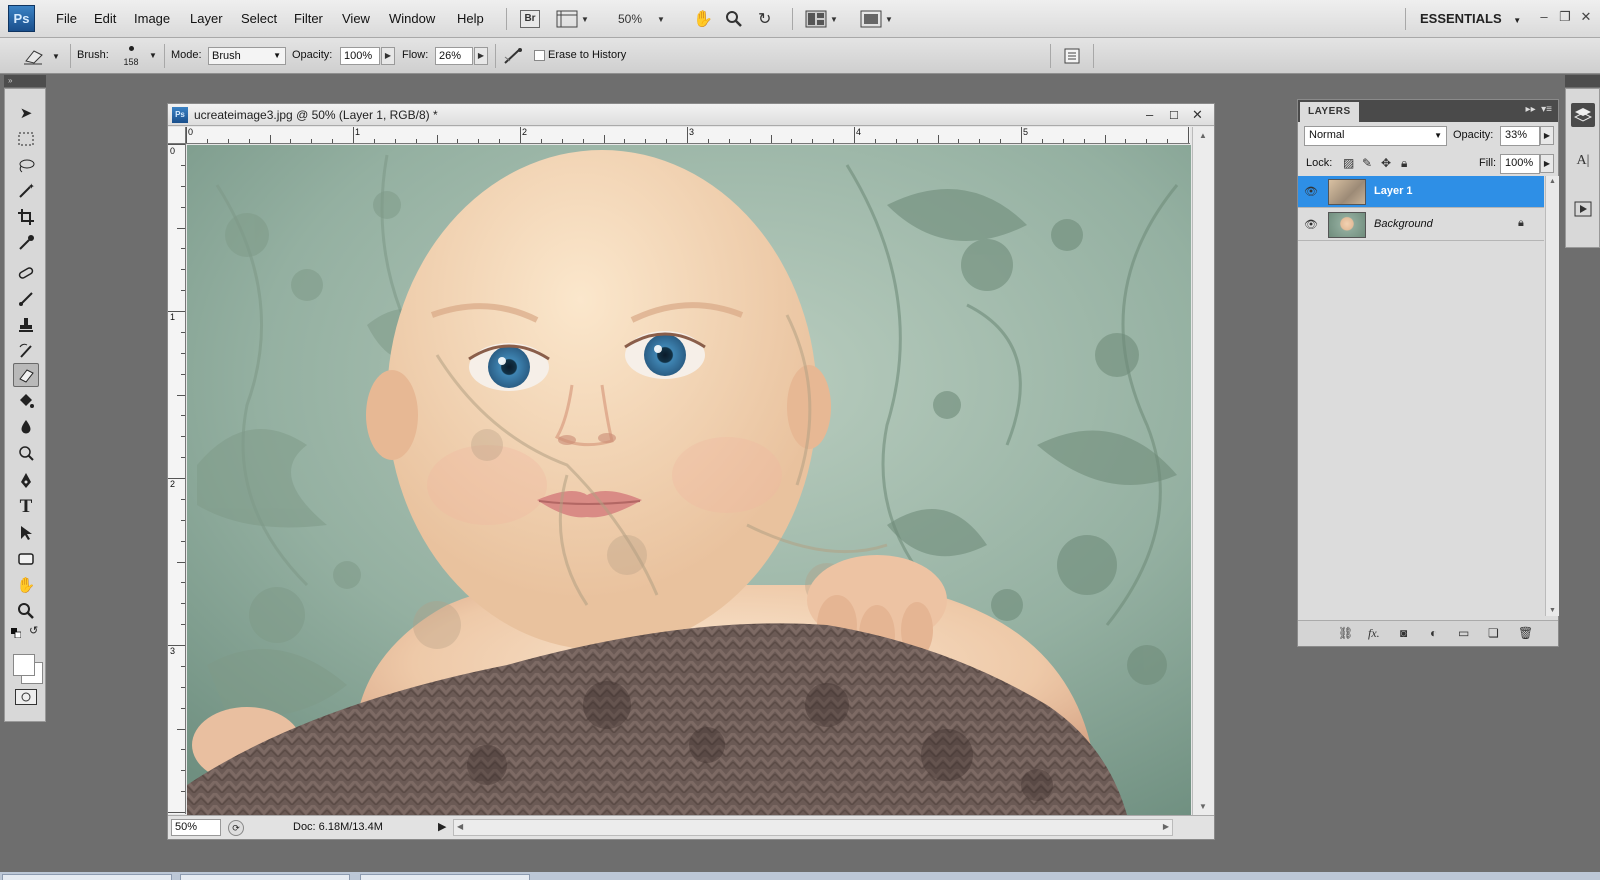 The image size is (1600, 880). Describe the element at coordinates (26, 585) in the screenshot. I see `hand-tool: ✋` at that location.